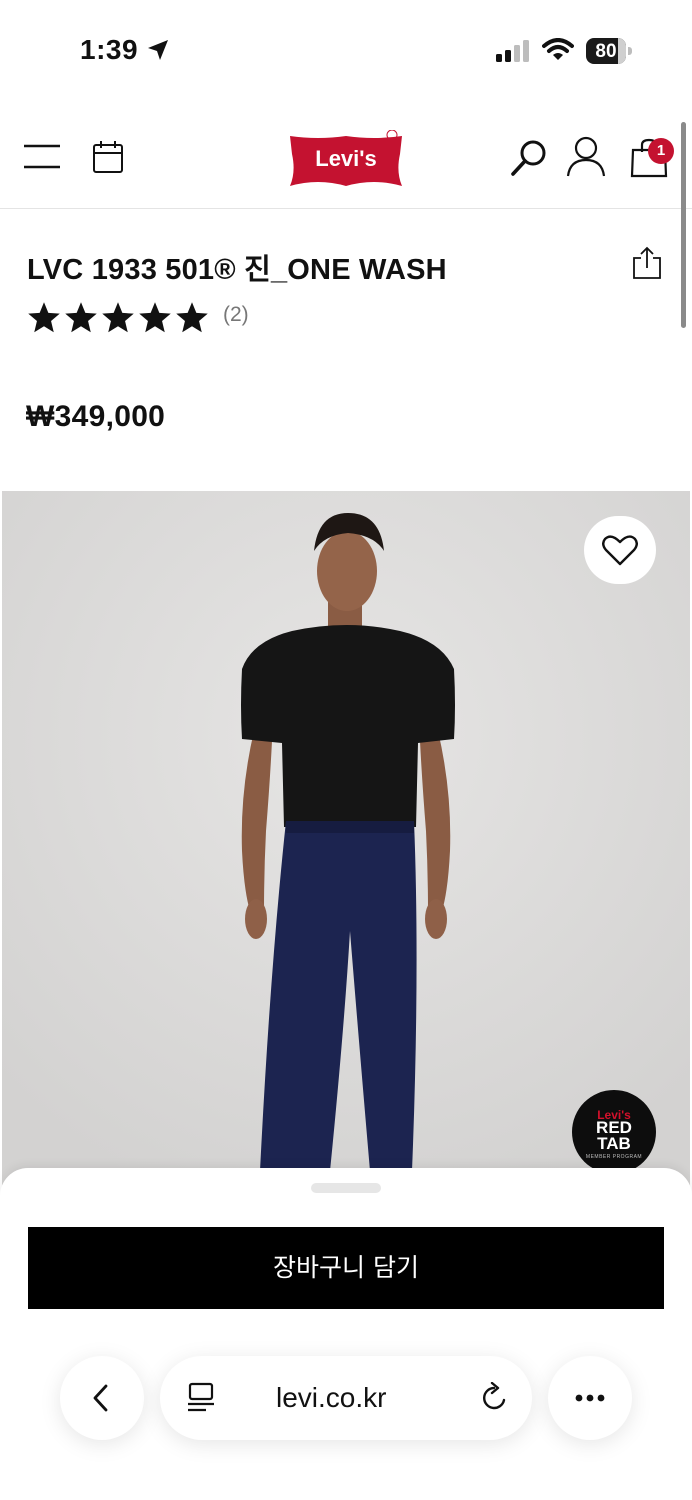  I want to click on reload-icon, so click(494, 1398).